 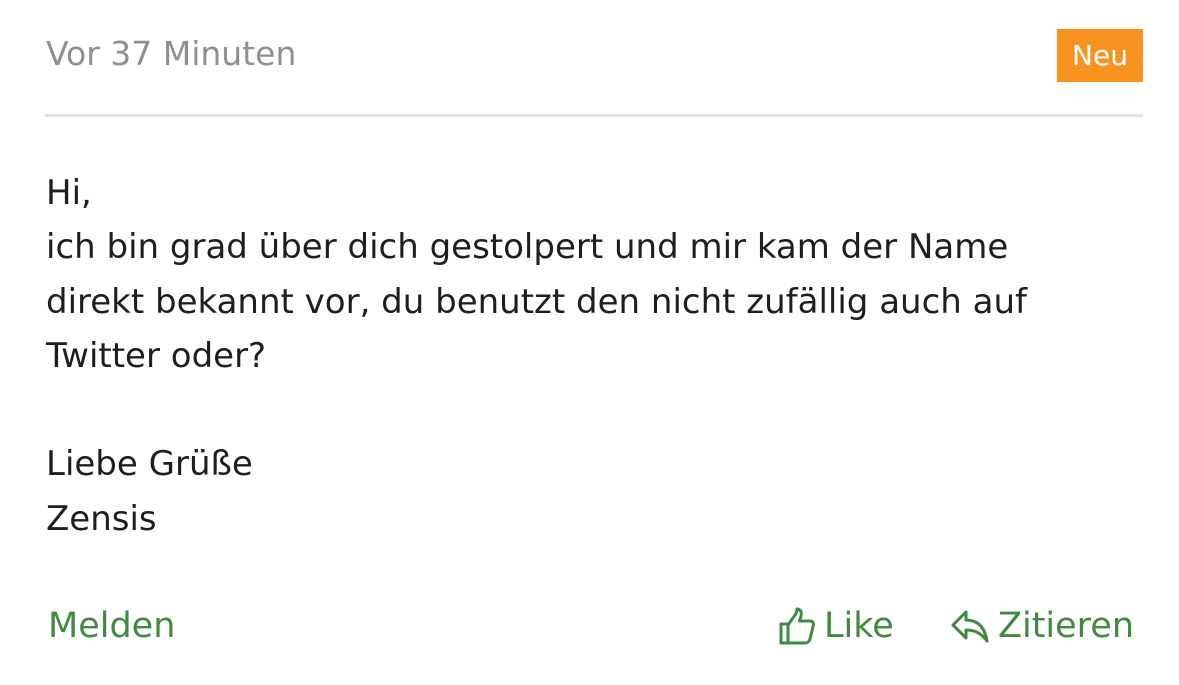 I want to click on report-label: Melden, so click(x=112, y=626).